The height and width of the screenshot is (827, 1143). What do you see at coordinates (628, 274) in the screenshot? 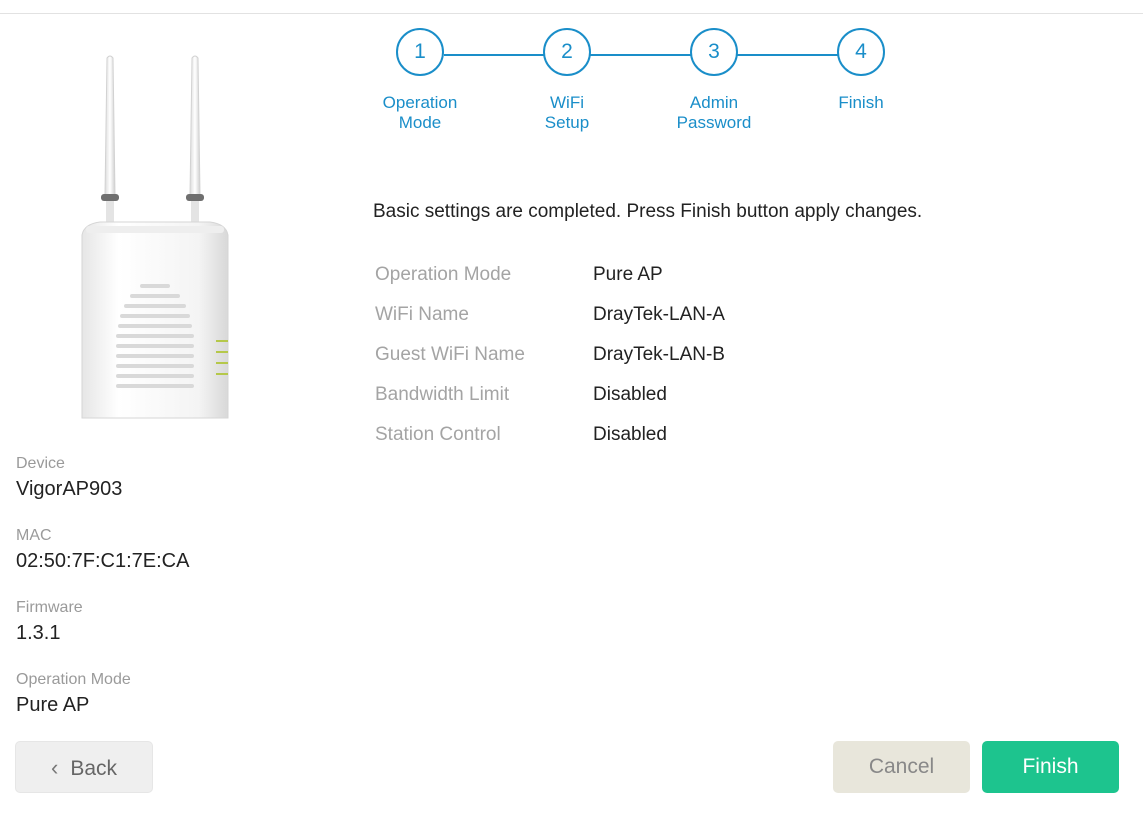
I see `summary-value: Pure AP` at bounding box center [628, 274].